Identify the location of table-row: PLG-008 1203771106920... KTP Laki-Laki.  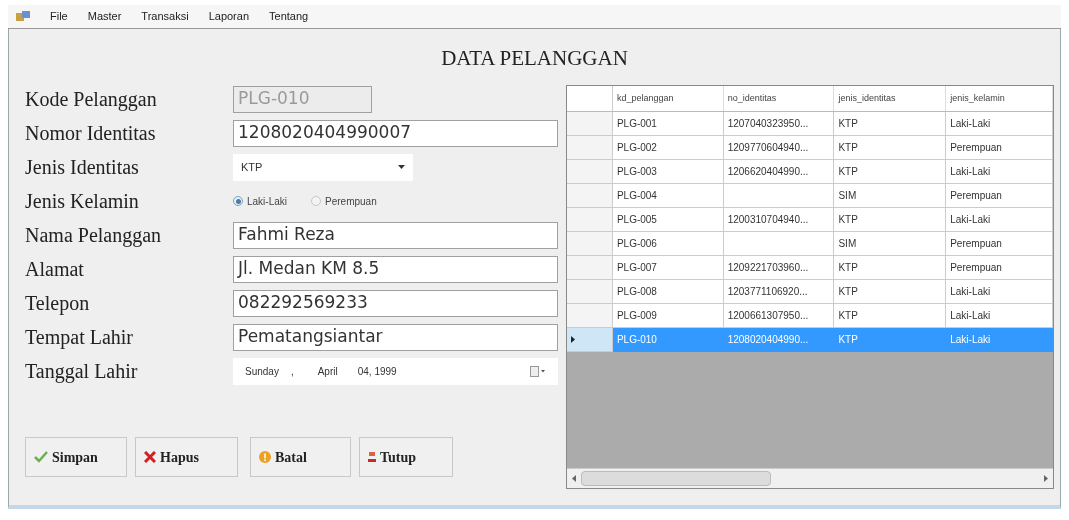
(810, 292).